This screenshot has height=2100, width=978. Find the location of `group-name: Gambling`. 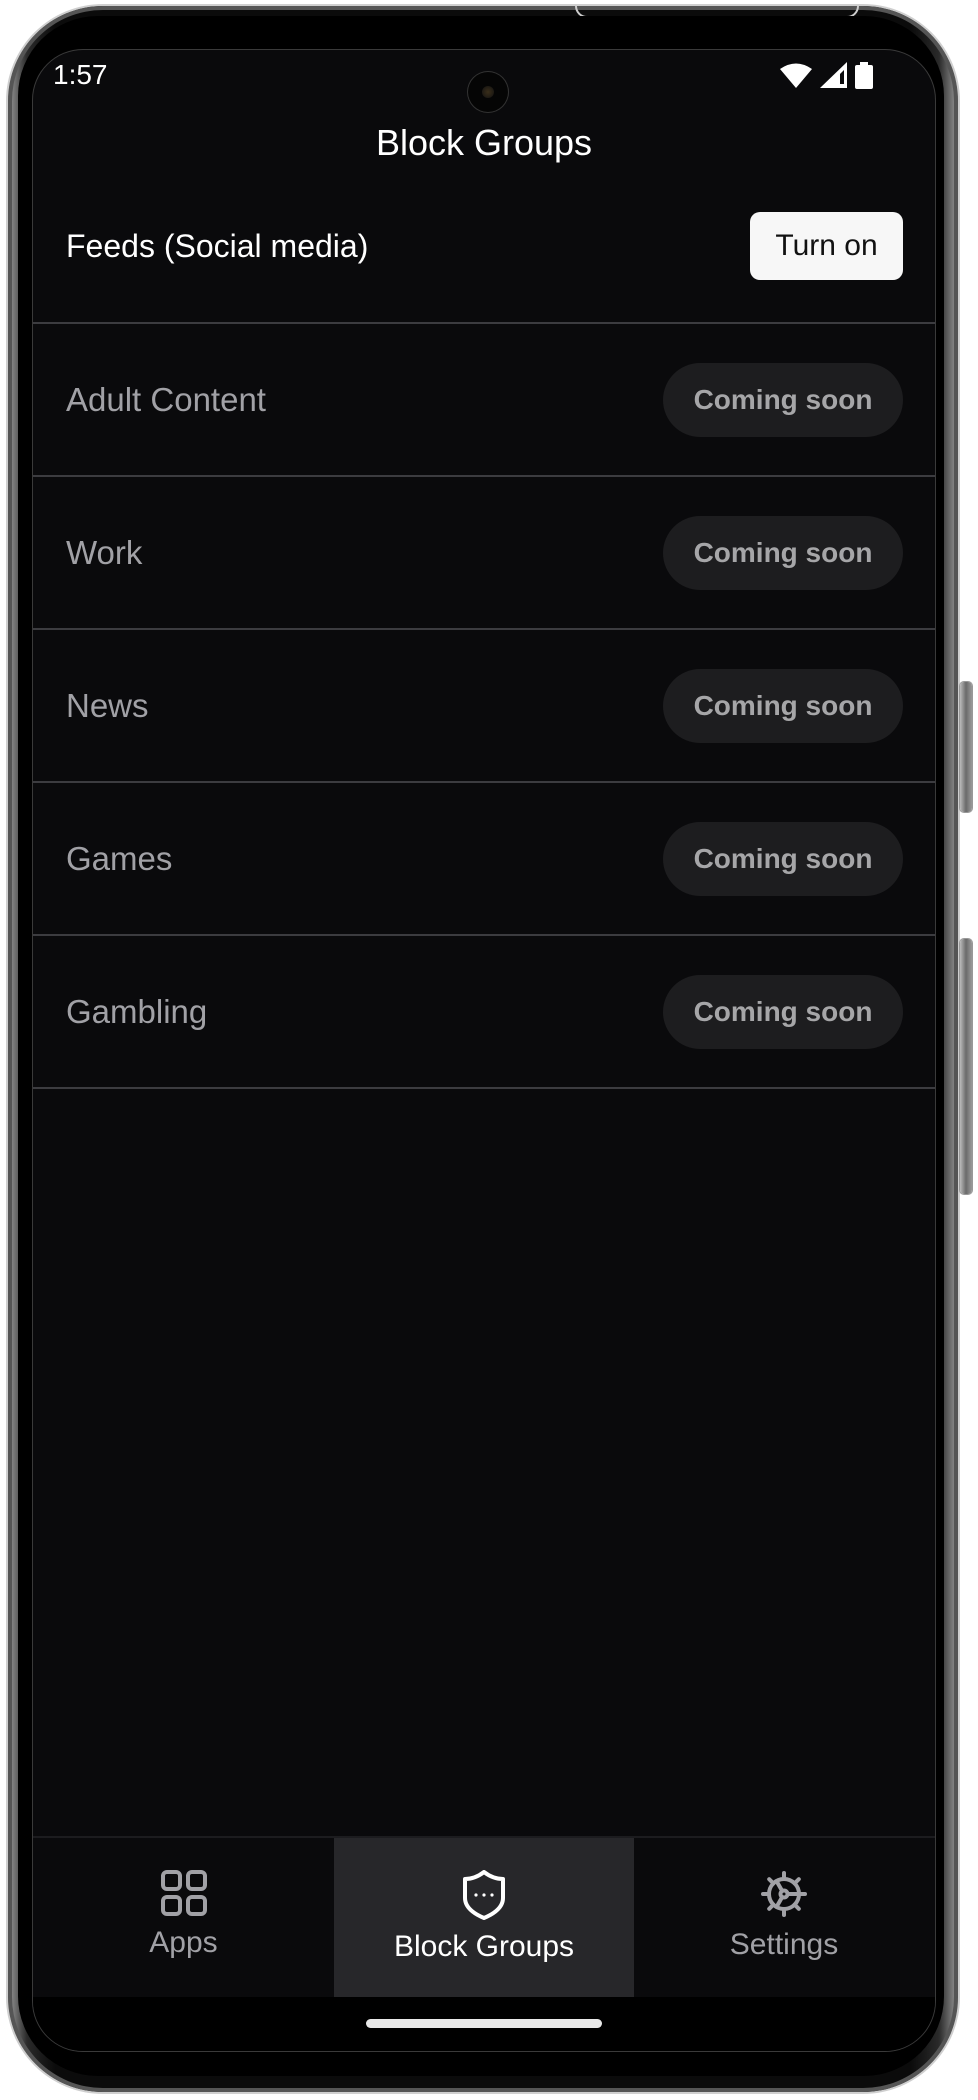

group-name: Gambling is located at coordinates (137, 1011).